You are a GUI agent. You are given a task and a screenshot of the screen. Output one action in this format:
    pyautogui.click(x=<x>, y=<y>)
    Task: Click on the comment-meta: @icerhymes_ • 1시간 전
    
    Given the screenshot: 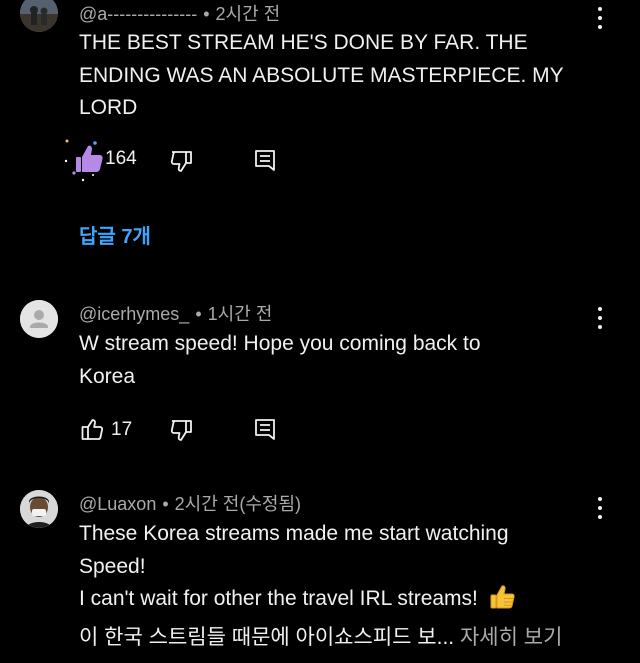 What is the action you would take?
    pyautogui.click(x=175, y=313)
    